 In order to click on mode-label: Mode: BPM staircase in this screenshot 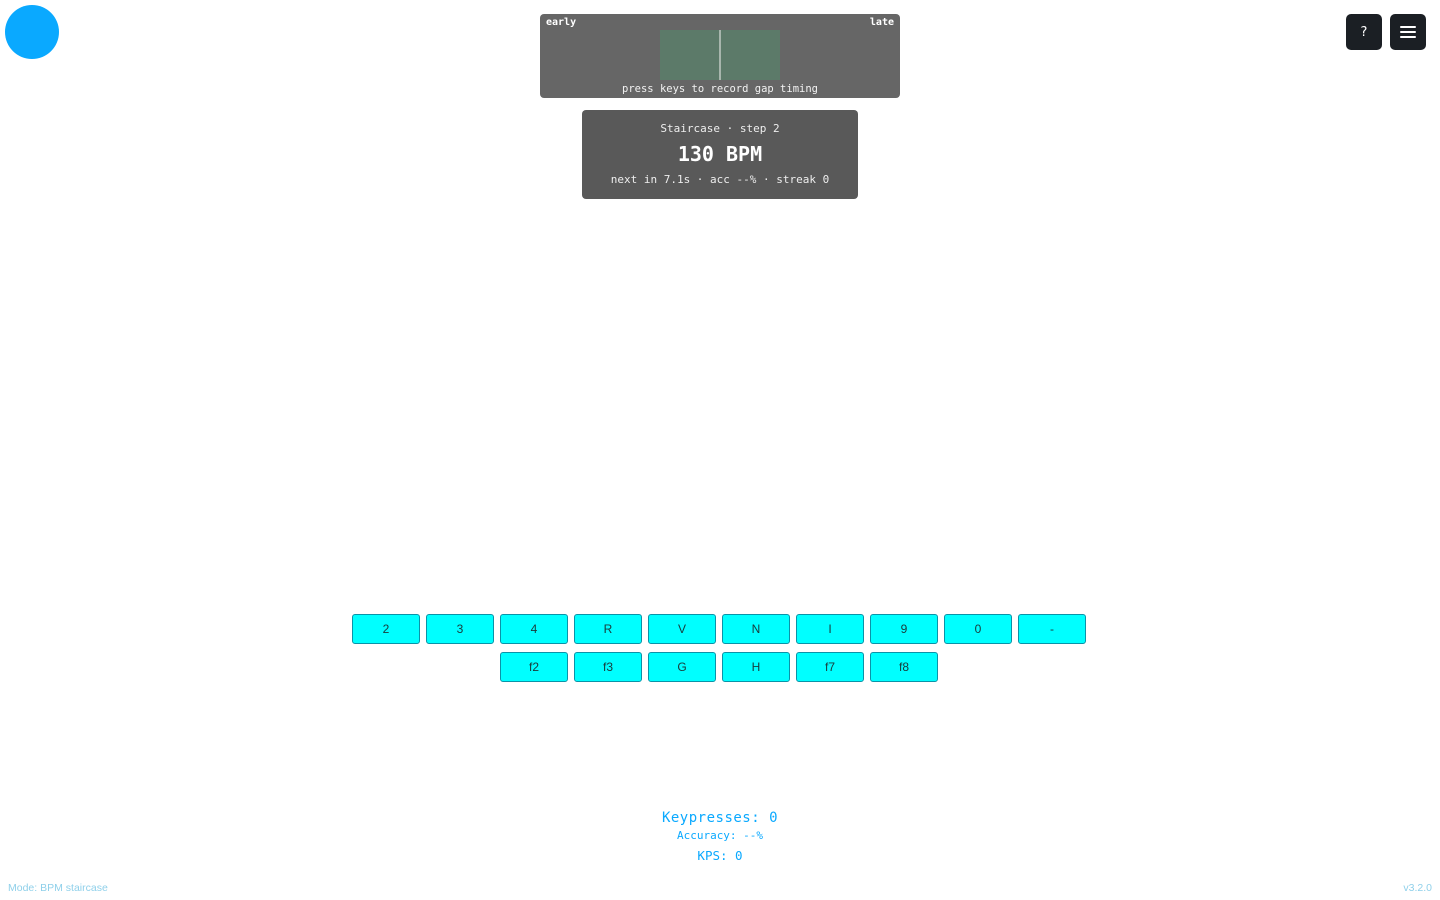, I will do `click(58, 888)`.